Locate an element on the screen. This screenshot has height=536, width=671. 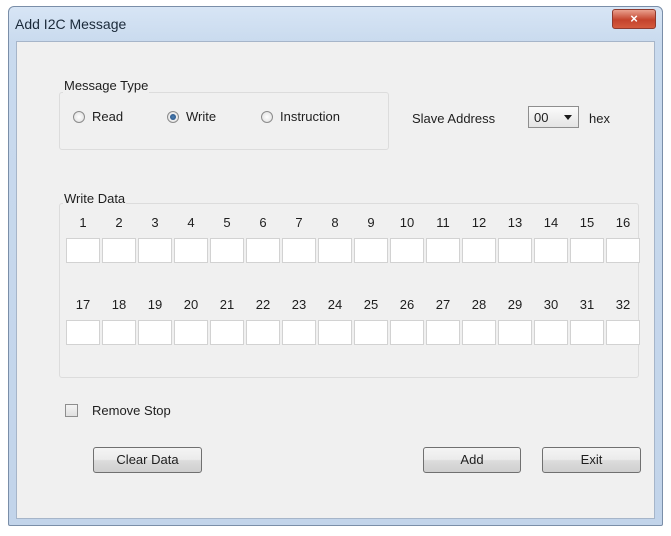
byte-index-label: 29 is located at coordinates (515, 304).